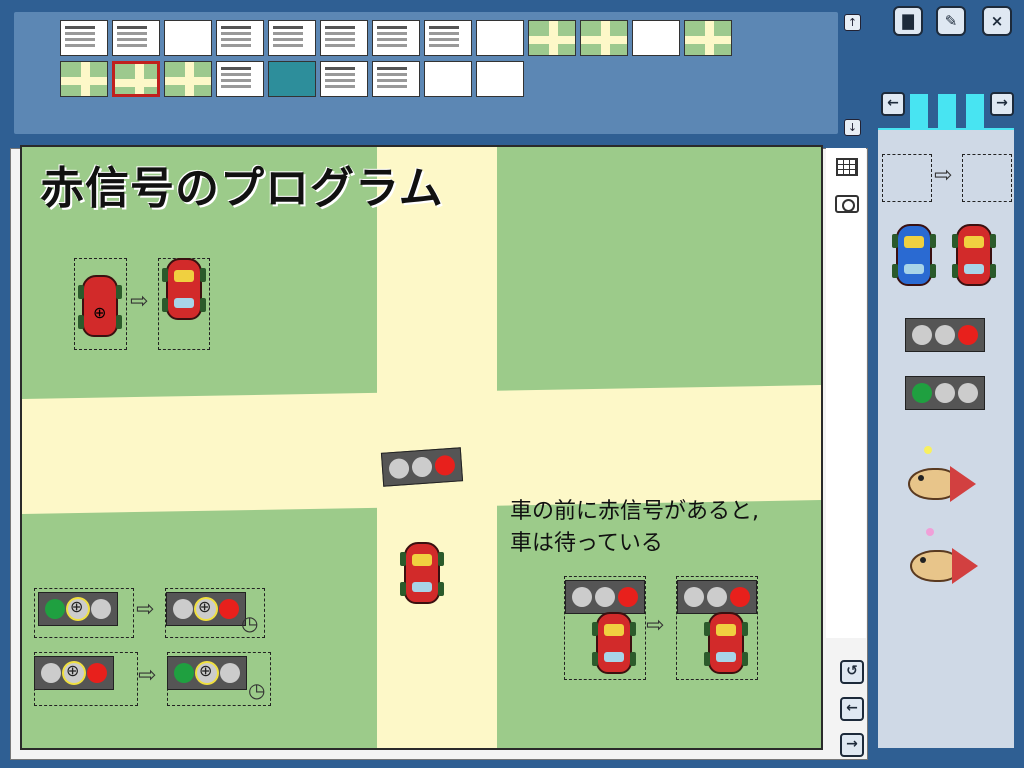 The width and height of the screenshot is (1024, 768). What do you see at coordinates (941, 558) in the screenshot?
I see `palette-fish-pink` at bounding box center [941, 558].